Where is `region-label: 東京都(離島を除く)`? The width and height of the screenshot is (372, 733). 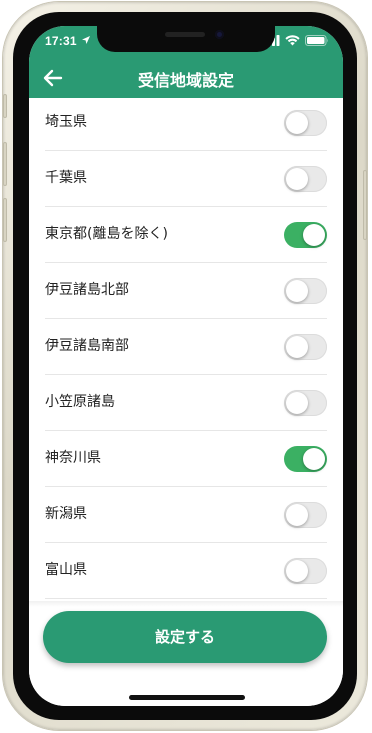 region-label: 東京都(離島を除く) is located at coordinates (106, 234).